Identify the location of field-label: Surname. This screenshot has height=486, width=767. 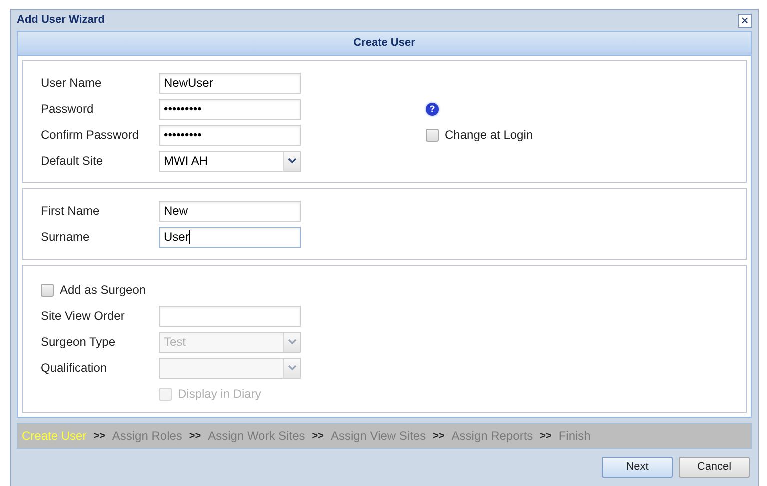
(65, 237).